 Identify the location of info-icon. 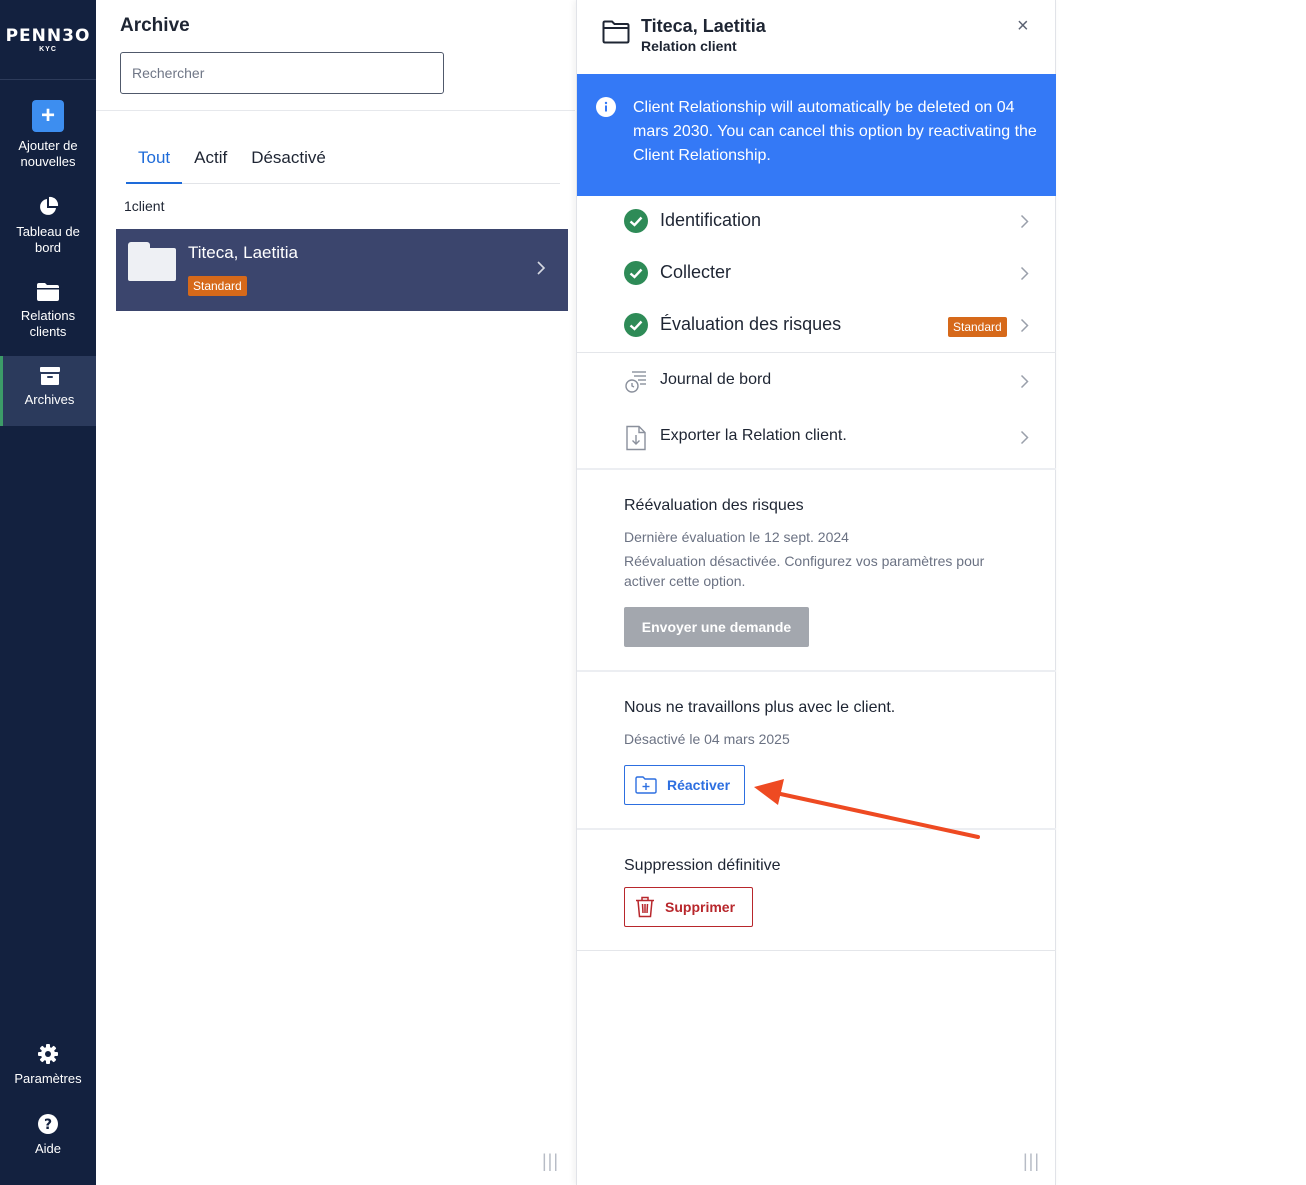
(606, 109).